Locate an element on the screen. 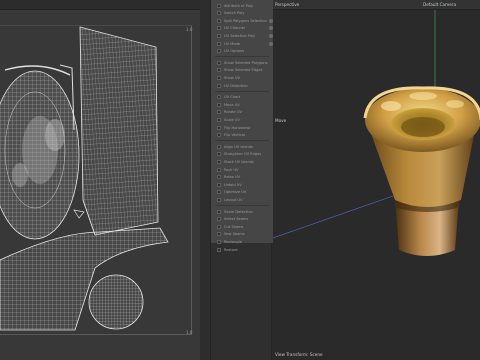 This screenshot has height=360, width=480. uv-command-row: Split Polygons Selection is located at coordinates (242, 20).